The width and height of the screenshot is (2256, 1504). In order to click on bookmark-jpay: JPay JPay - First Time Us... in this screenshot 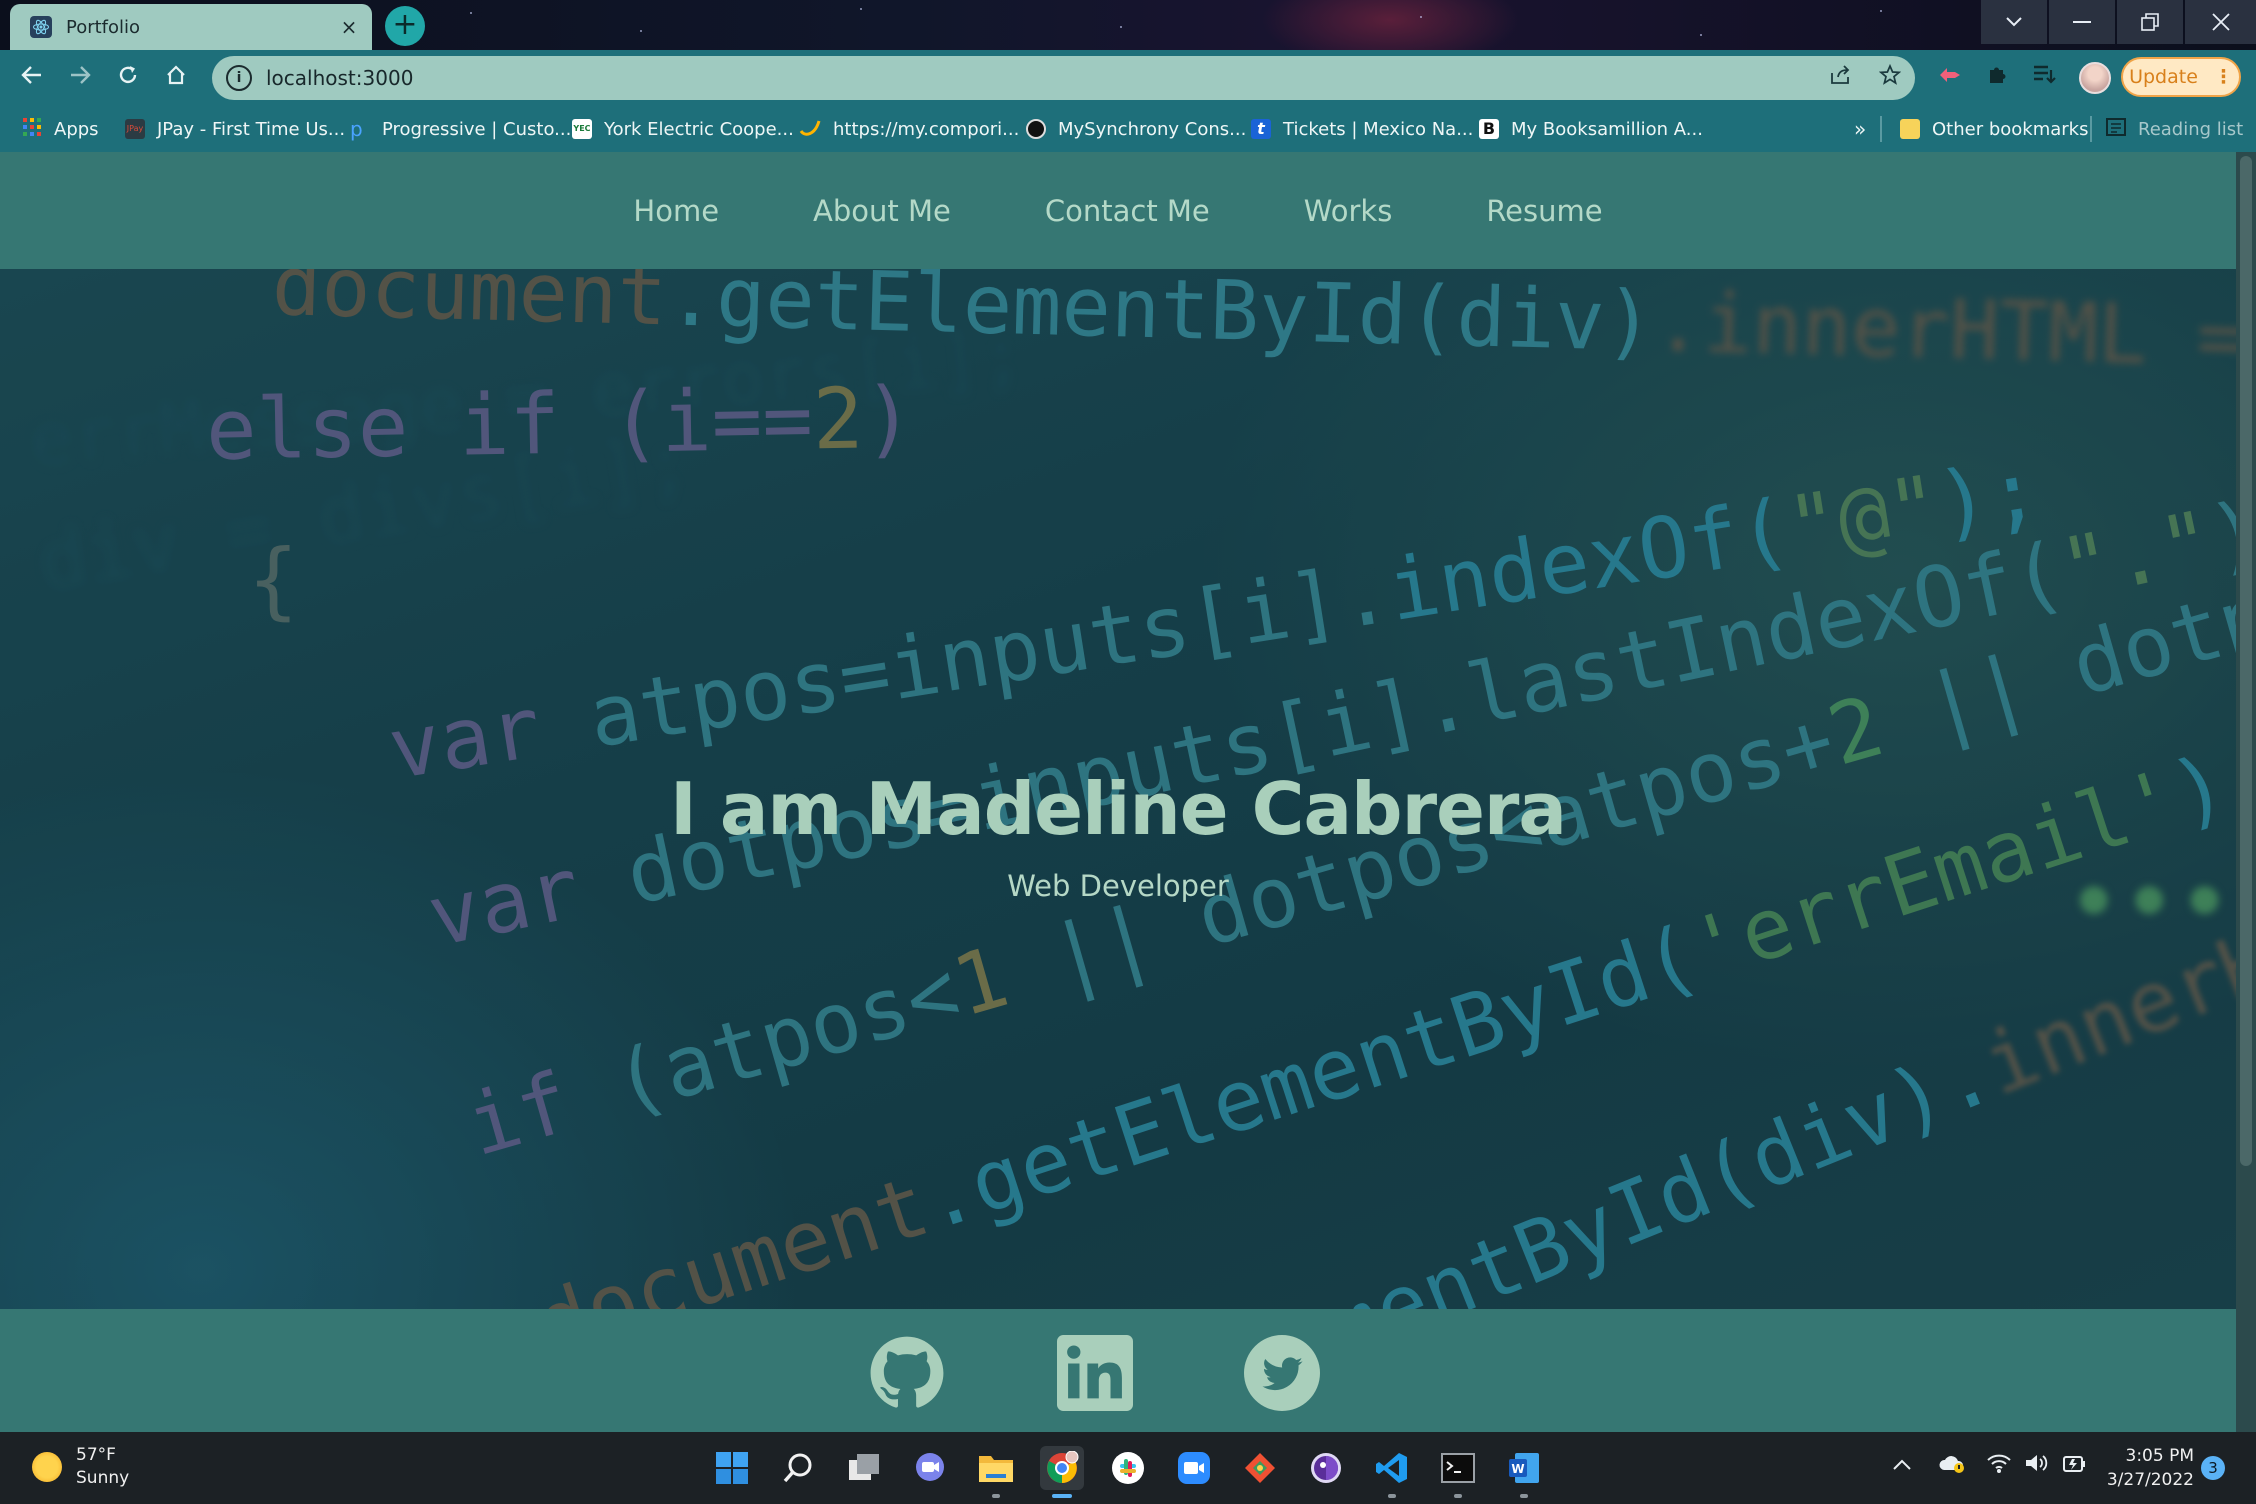, I will do `click(235, 129)`.